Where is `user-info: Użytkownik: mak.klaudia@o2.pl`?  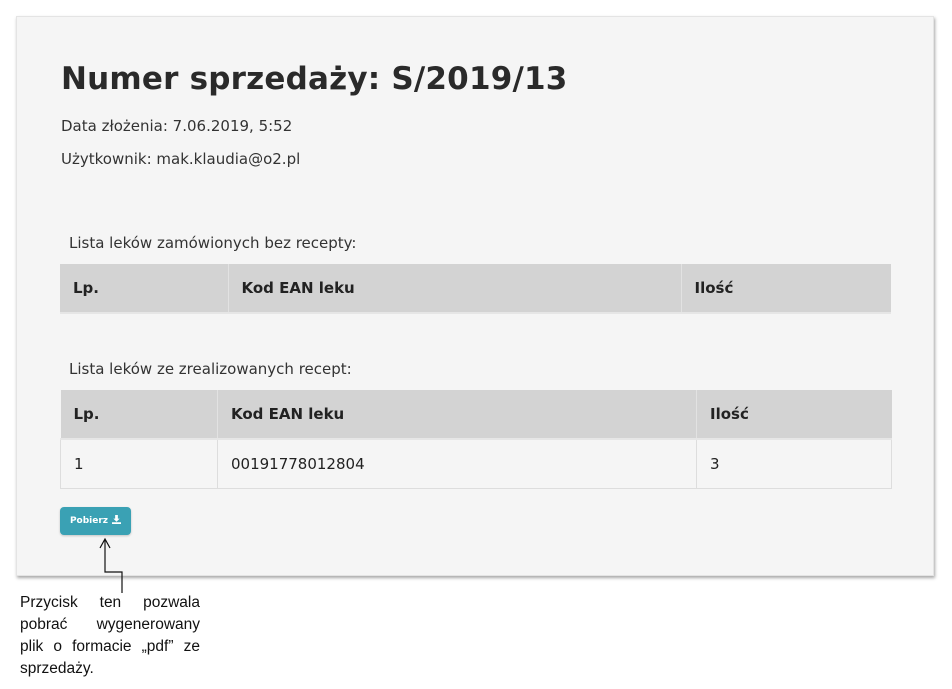
user-info: Użytkownik: mak.klaudia@o2.pl is located at coordinates (181, 159).